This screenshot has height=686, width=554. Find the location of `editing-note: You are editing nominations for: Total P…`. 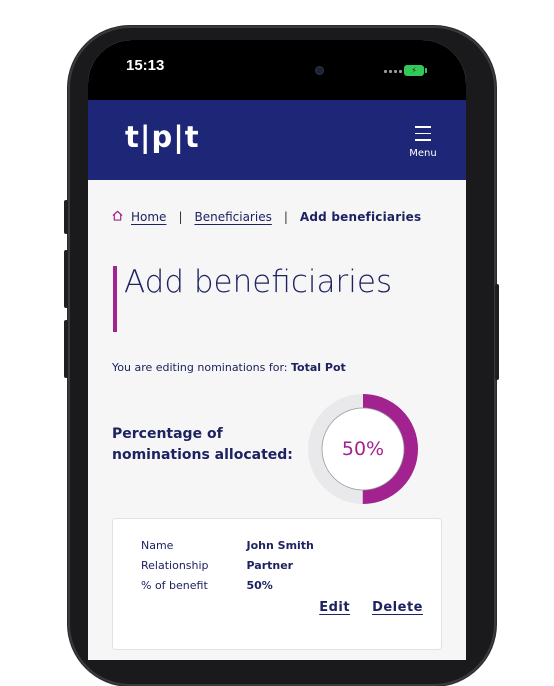

editing-note: You are editing nominations for: Total P… is located at coordinates (229, 367).